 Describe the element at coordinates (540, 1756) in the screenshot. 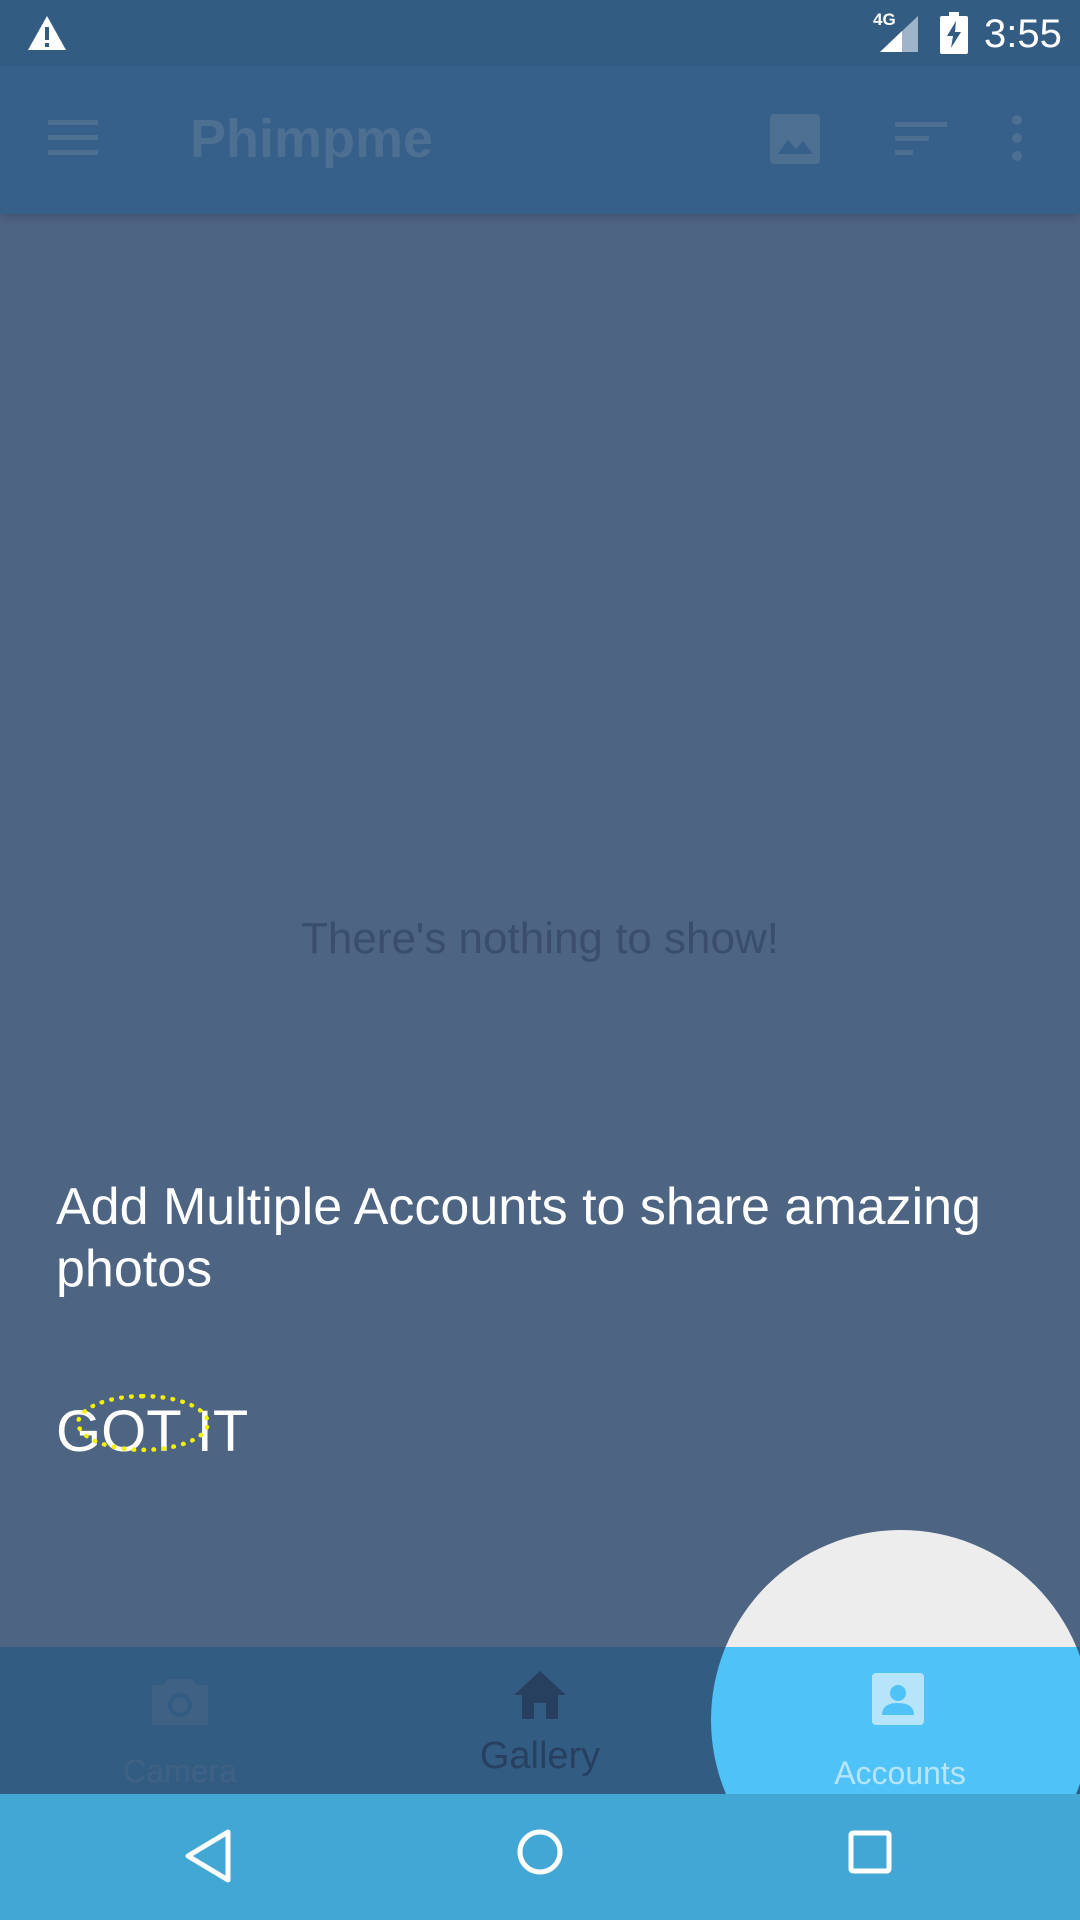

I see `nav-label-gallery: Gallery` at that location.